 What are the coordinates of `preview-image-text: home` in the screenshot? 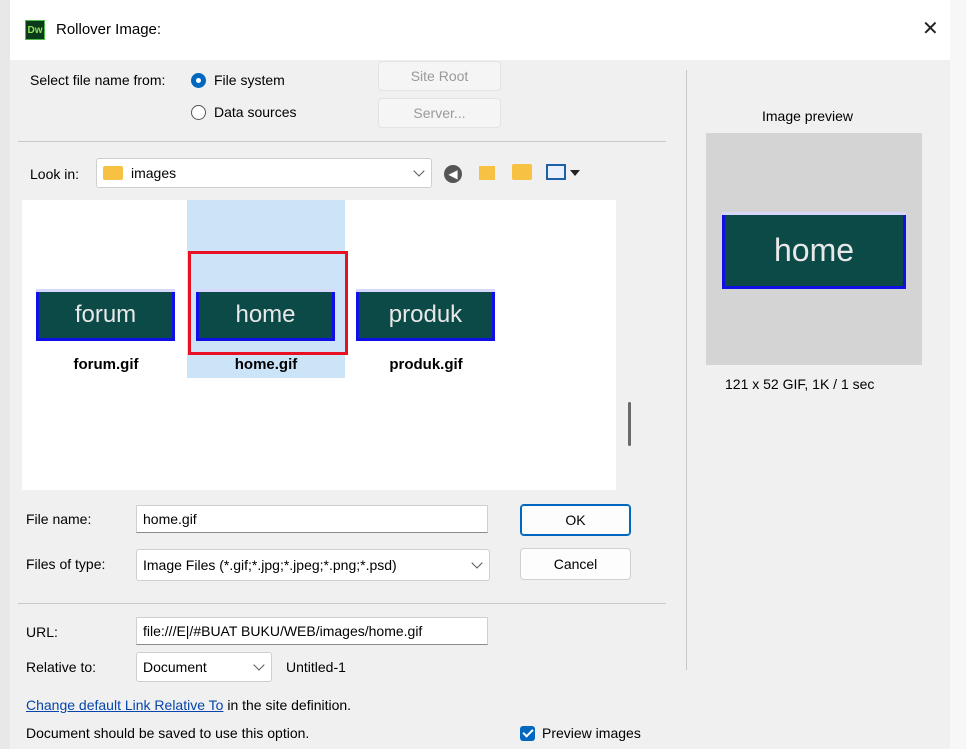 It's located at (814, 250).